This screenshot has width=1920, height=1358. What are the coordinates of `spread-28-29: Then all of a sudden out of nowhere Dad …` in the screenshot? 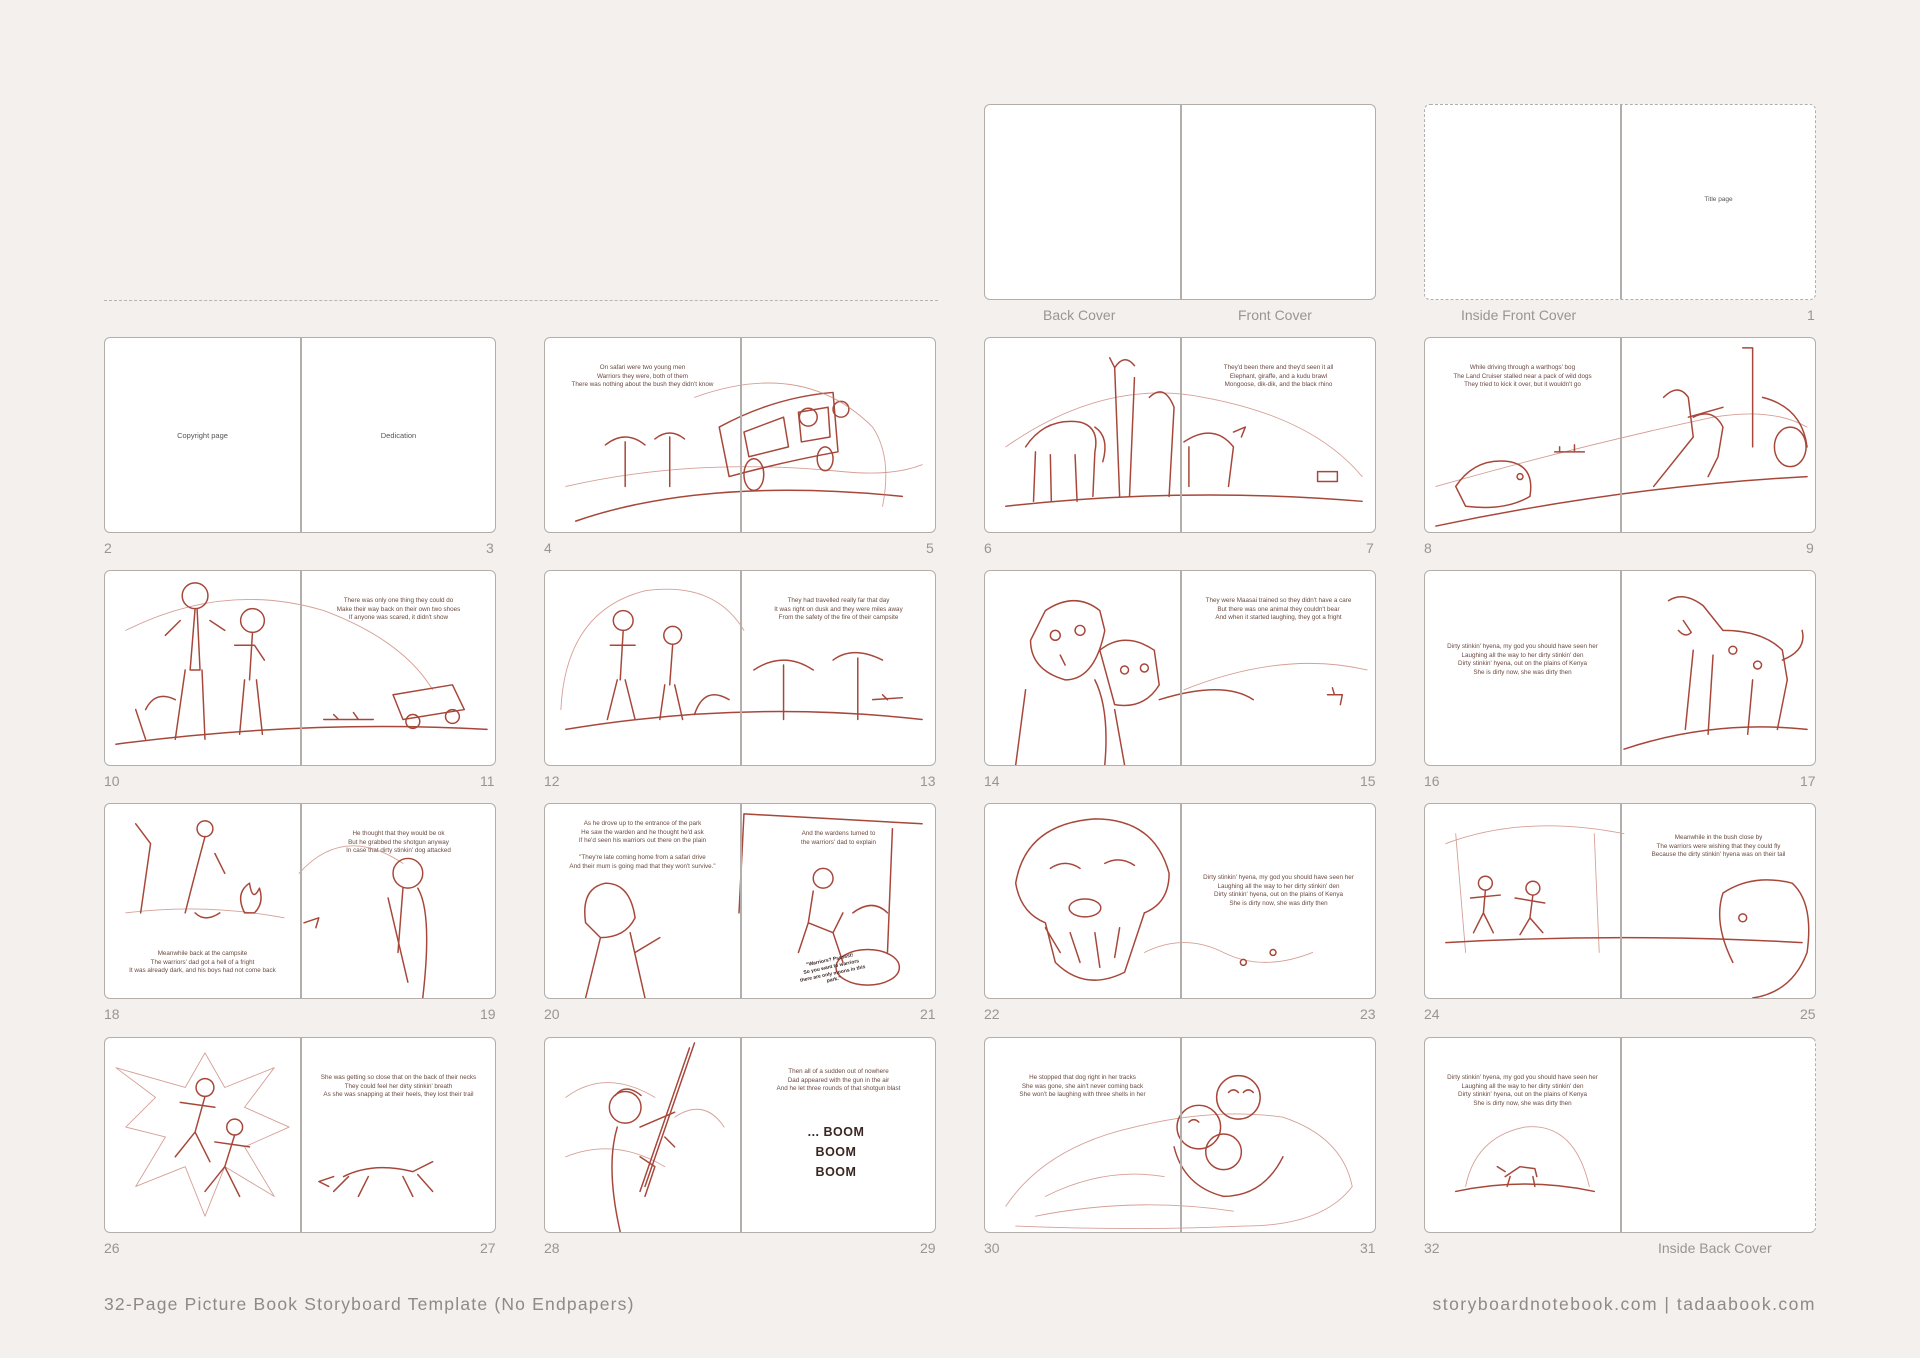 It's located at (740, 1135).